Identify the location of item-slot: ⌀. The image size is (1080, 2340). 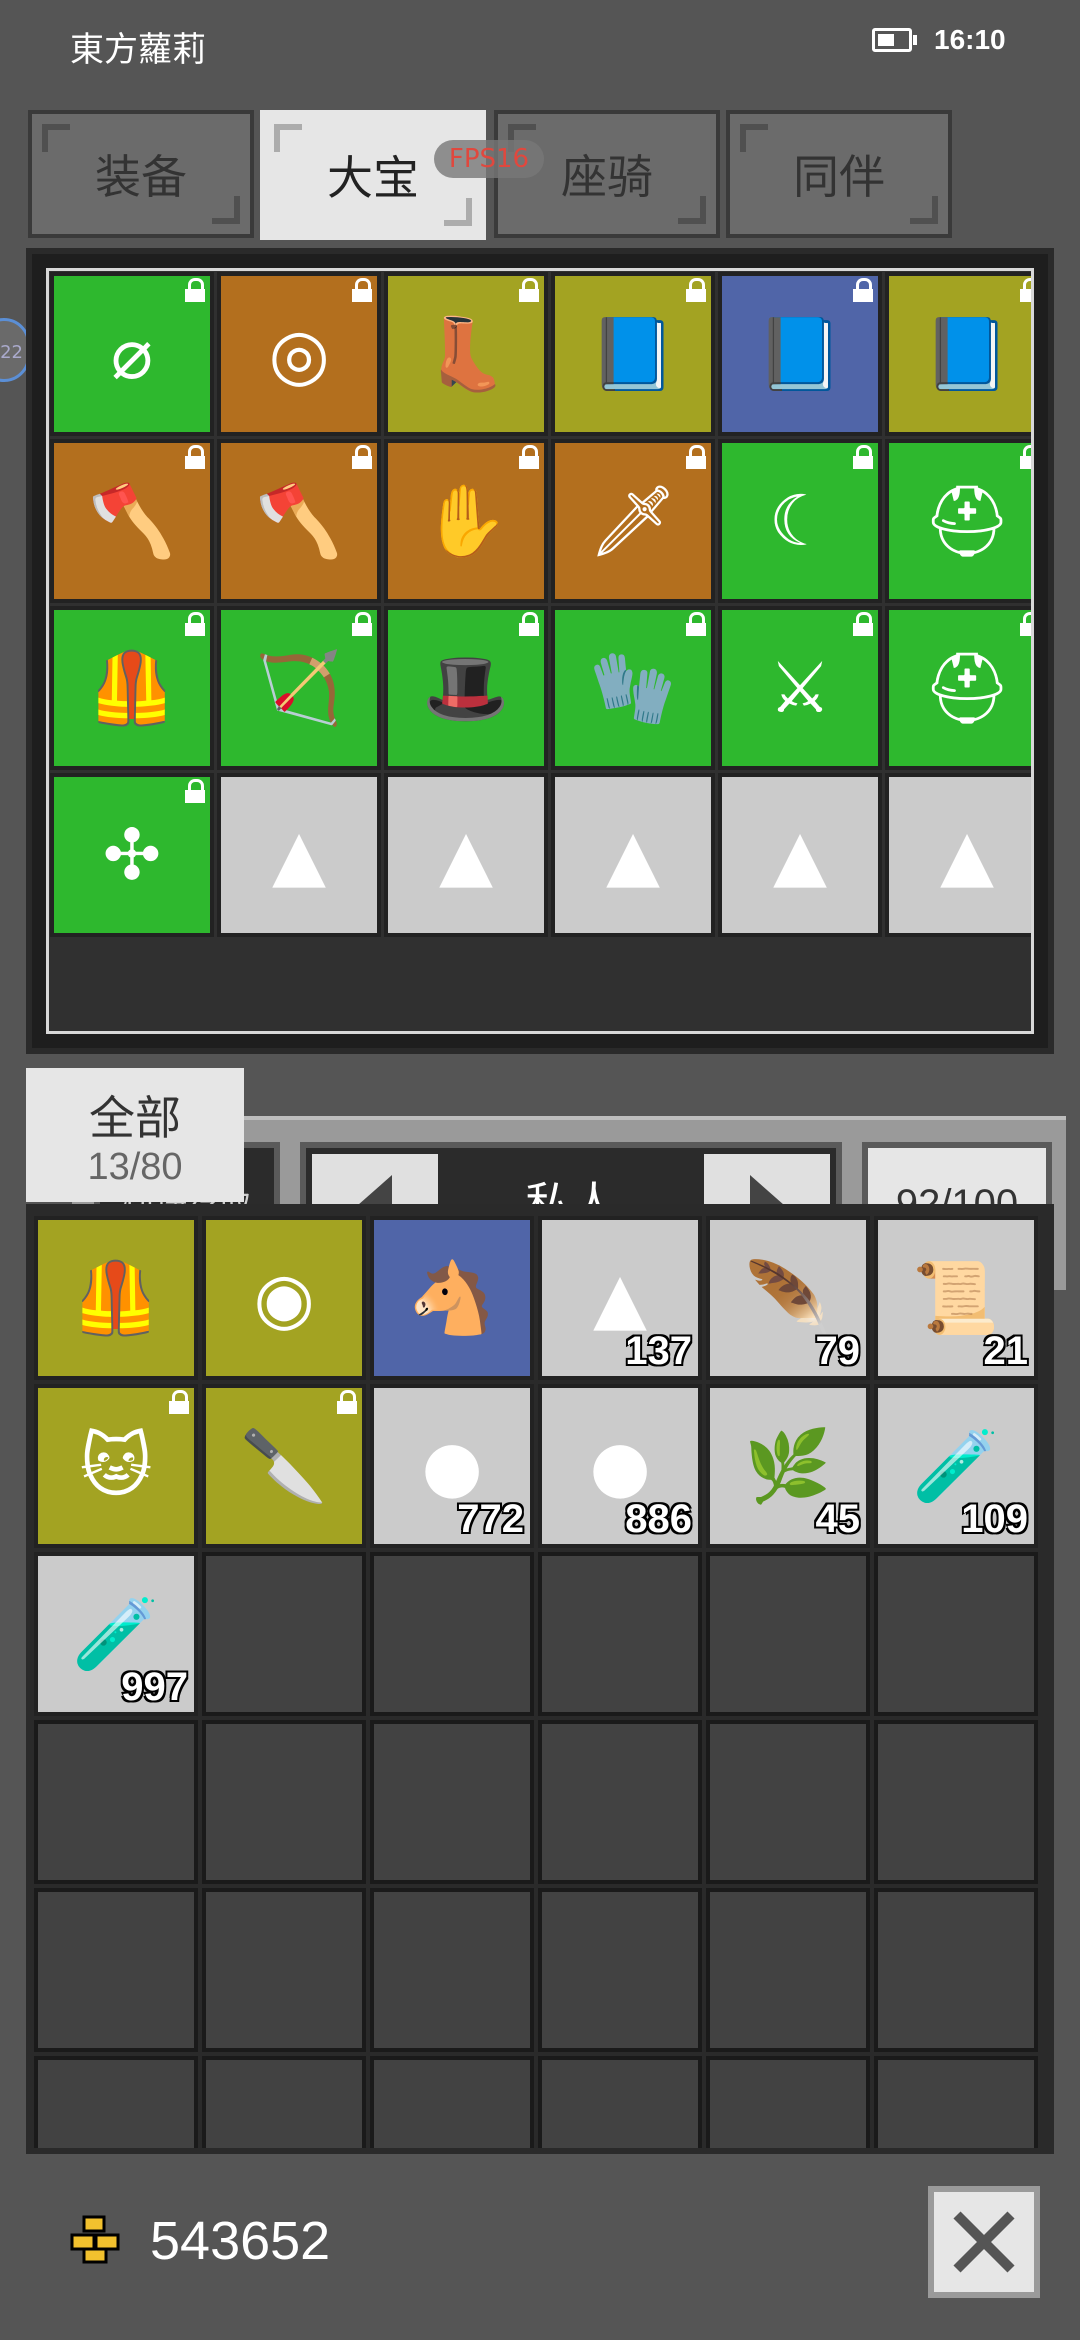
(132, 354).